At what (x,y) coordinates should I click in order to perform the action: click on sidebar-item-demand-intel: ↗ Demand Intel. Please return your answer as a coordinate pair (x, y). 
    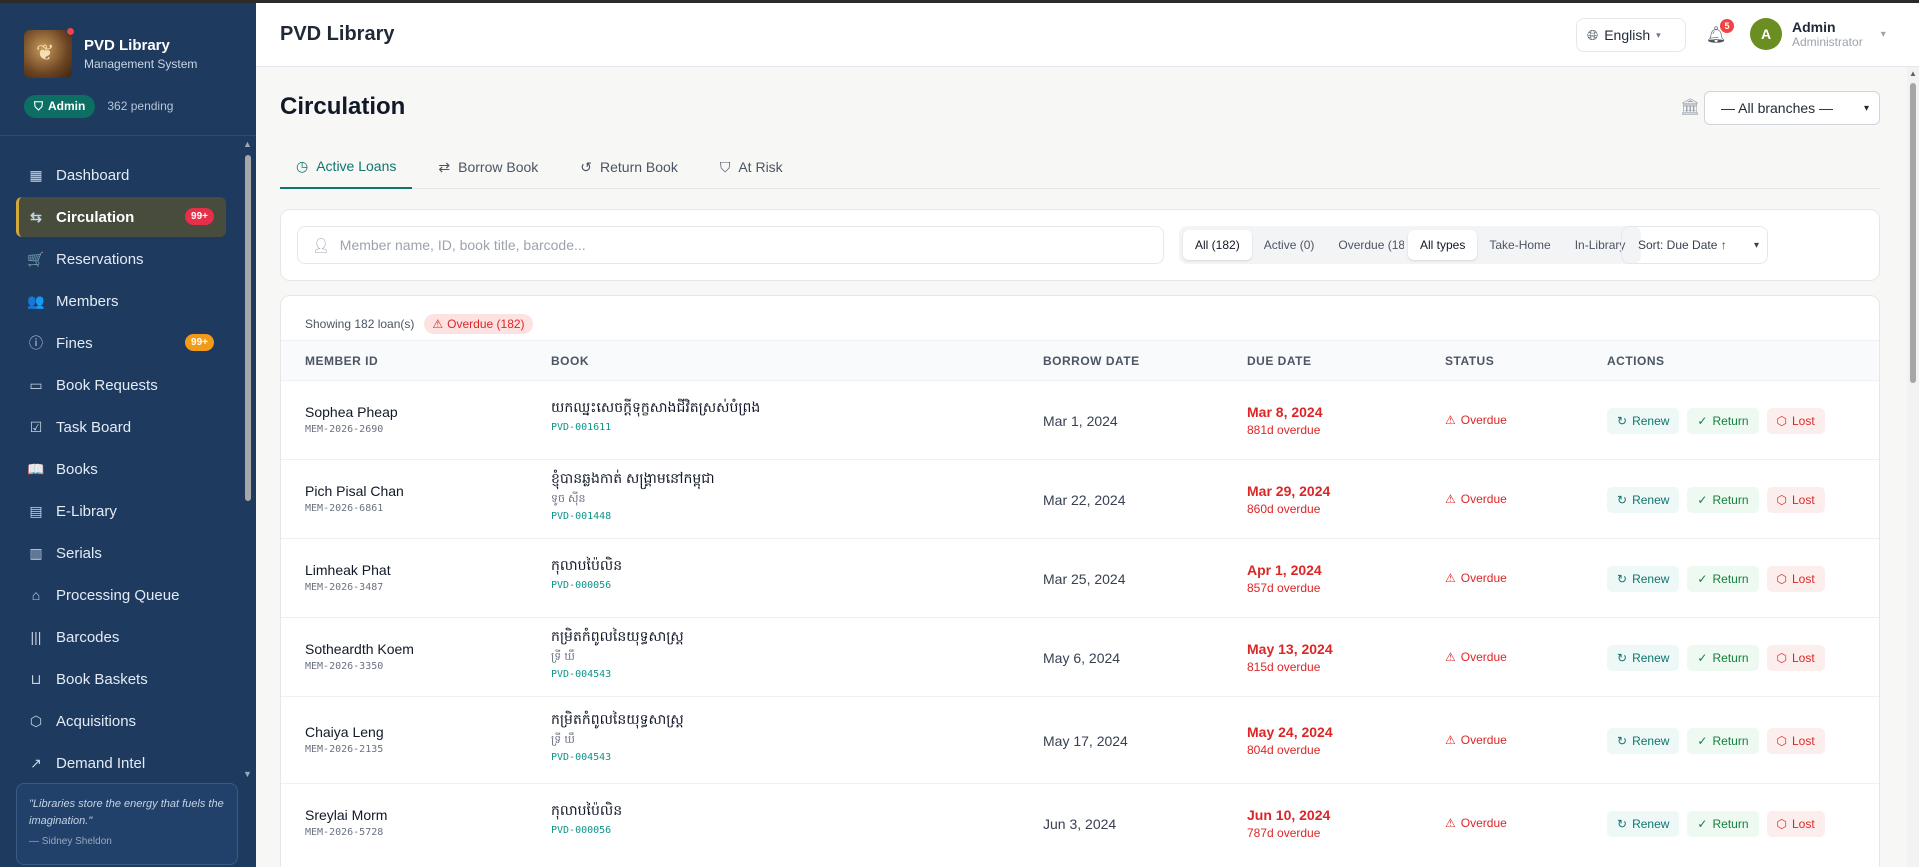
    Looking at the image, I should click on (121, 763).